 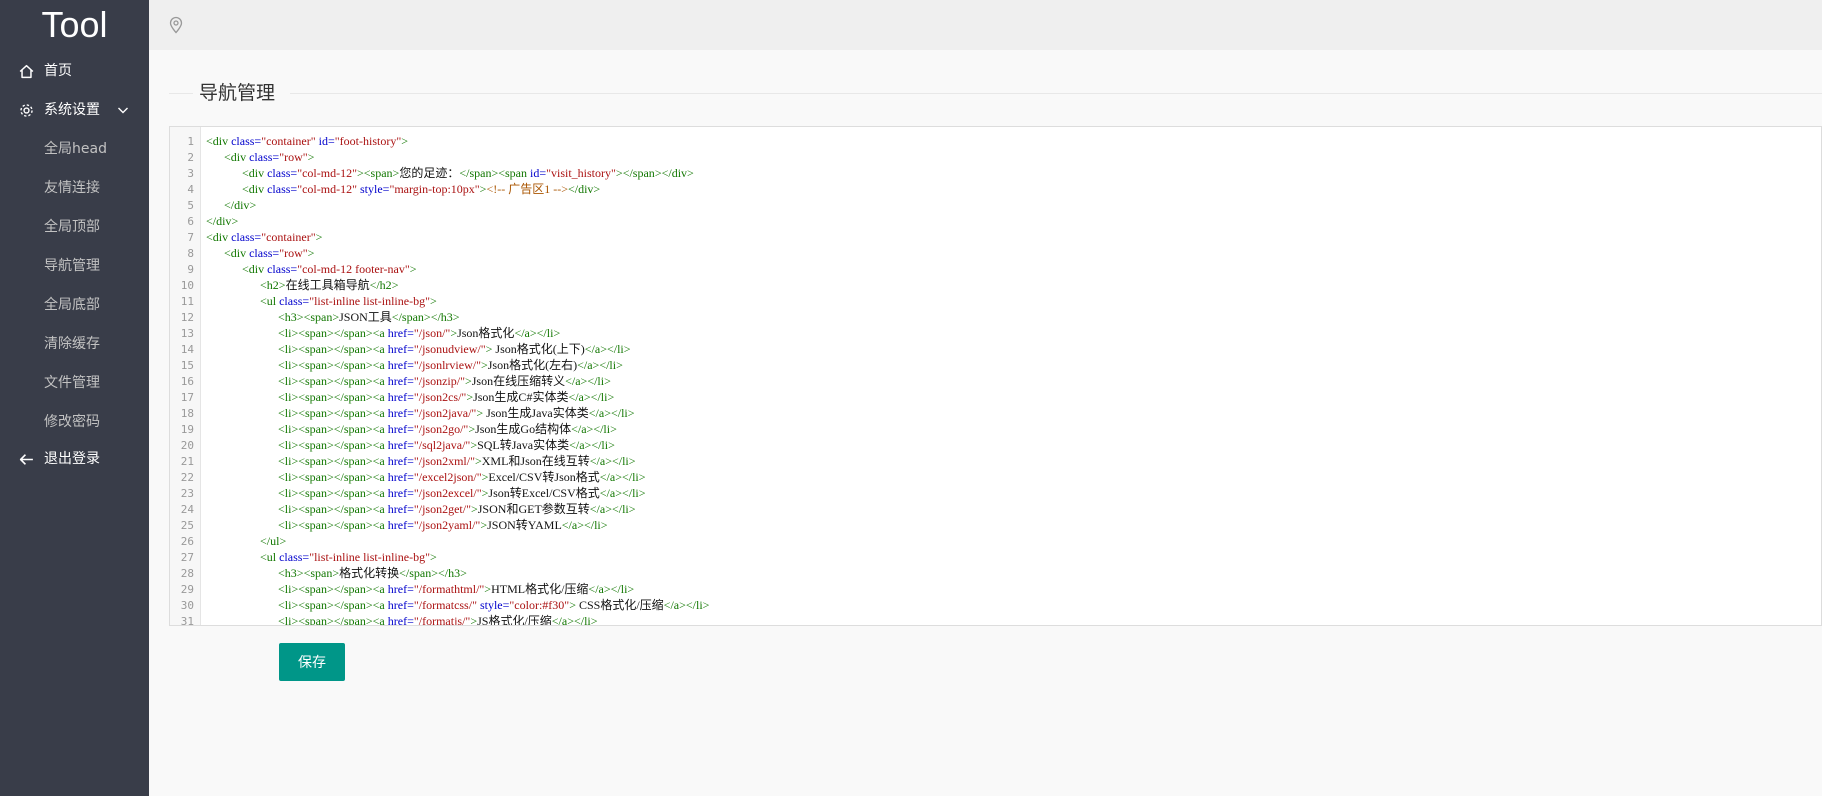 What do you see at coordinates (181, 93) in the screenshot?
I see `title-divider-left` at bounding box center [181, 93].